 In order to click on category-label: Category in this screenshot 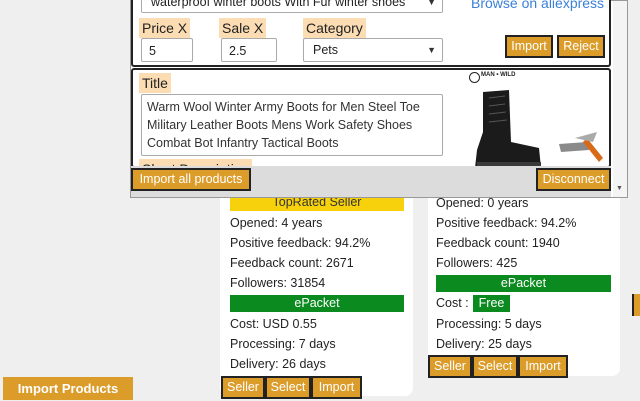, I will do `click(334, 28)`.